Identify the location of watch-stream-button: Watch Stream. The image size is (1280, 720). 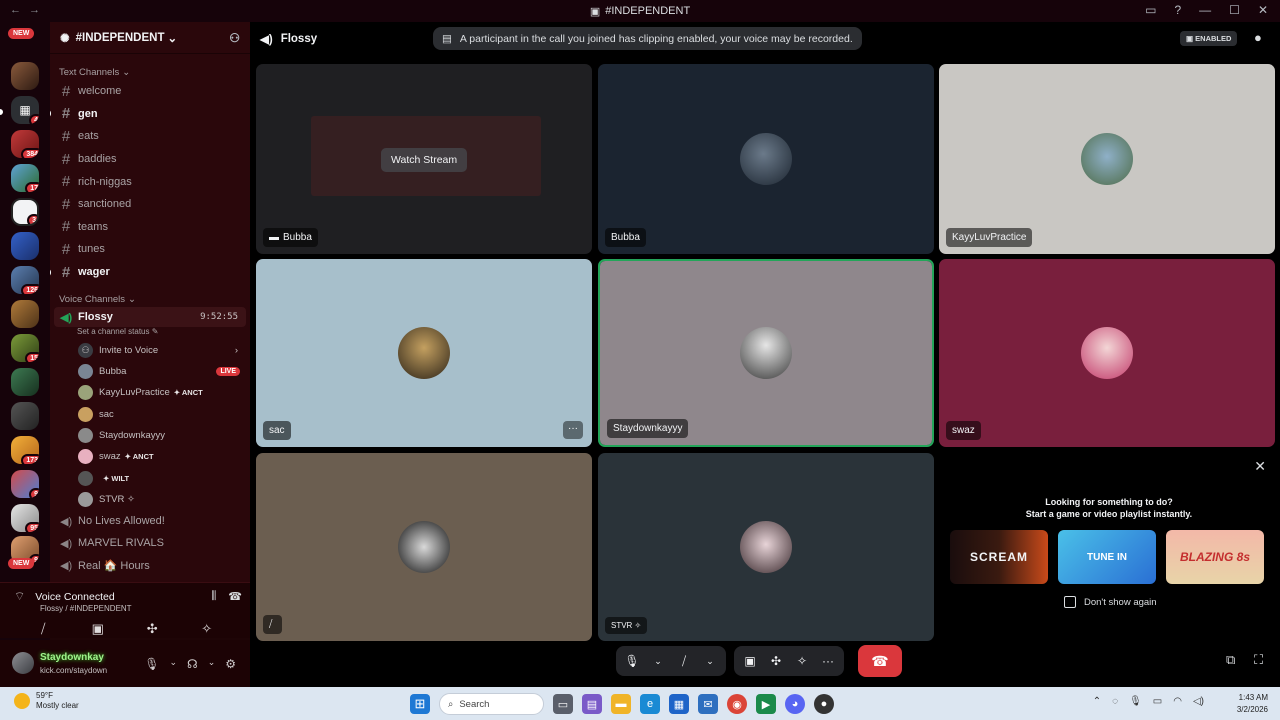
(424, 160).